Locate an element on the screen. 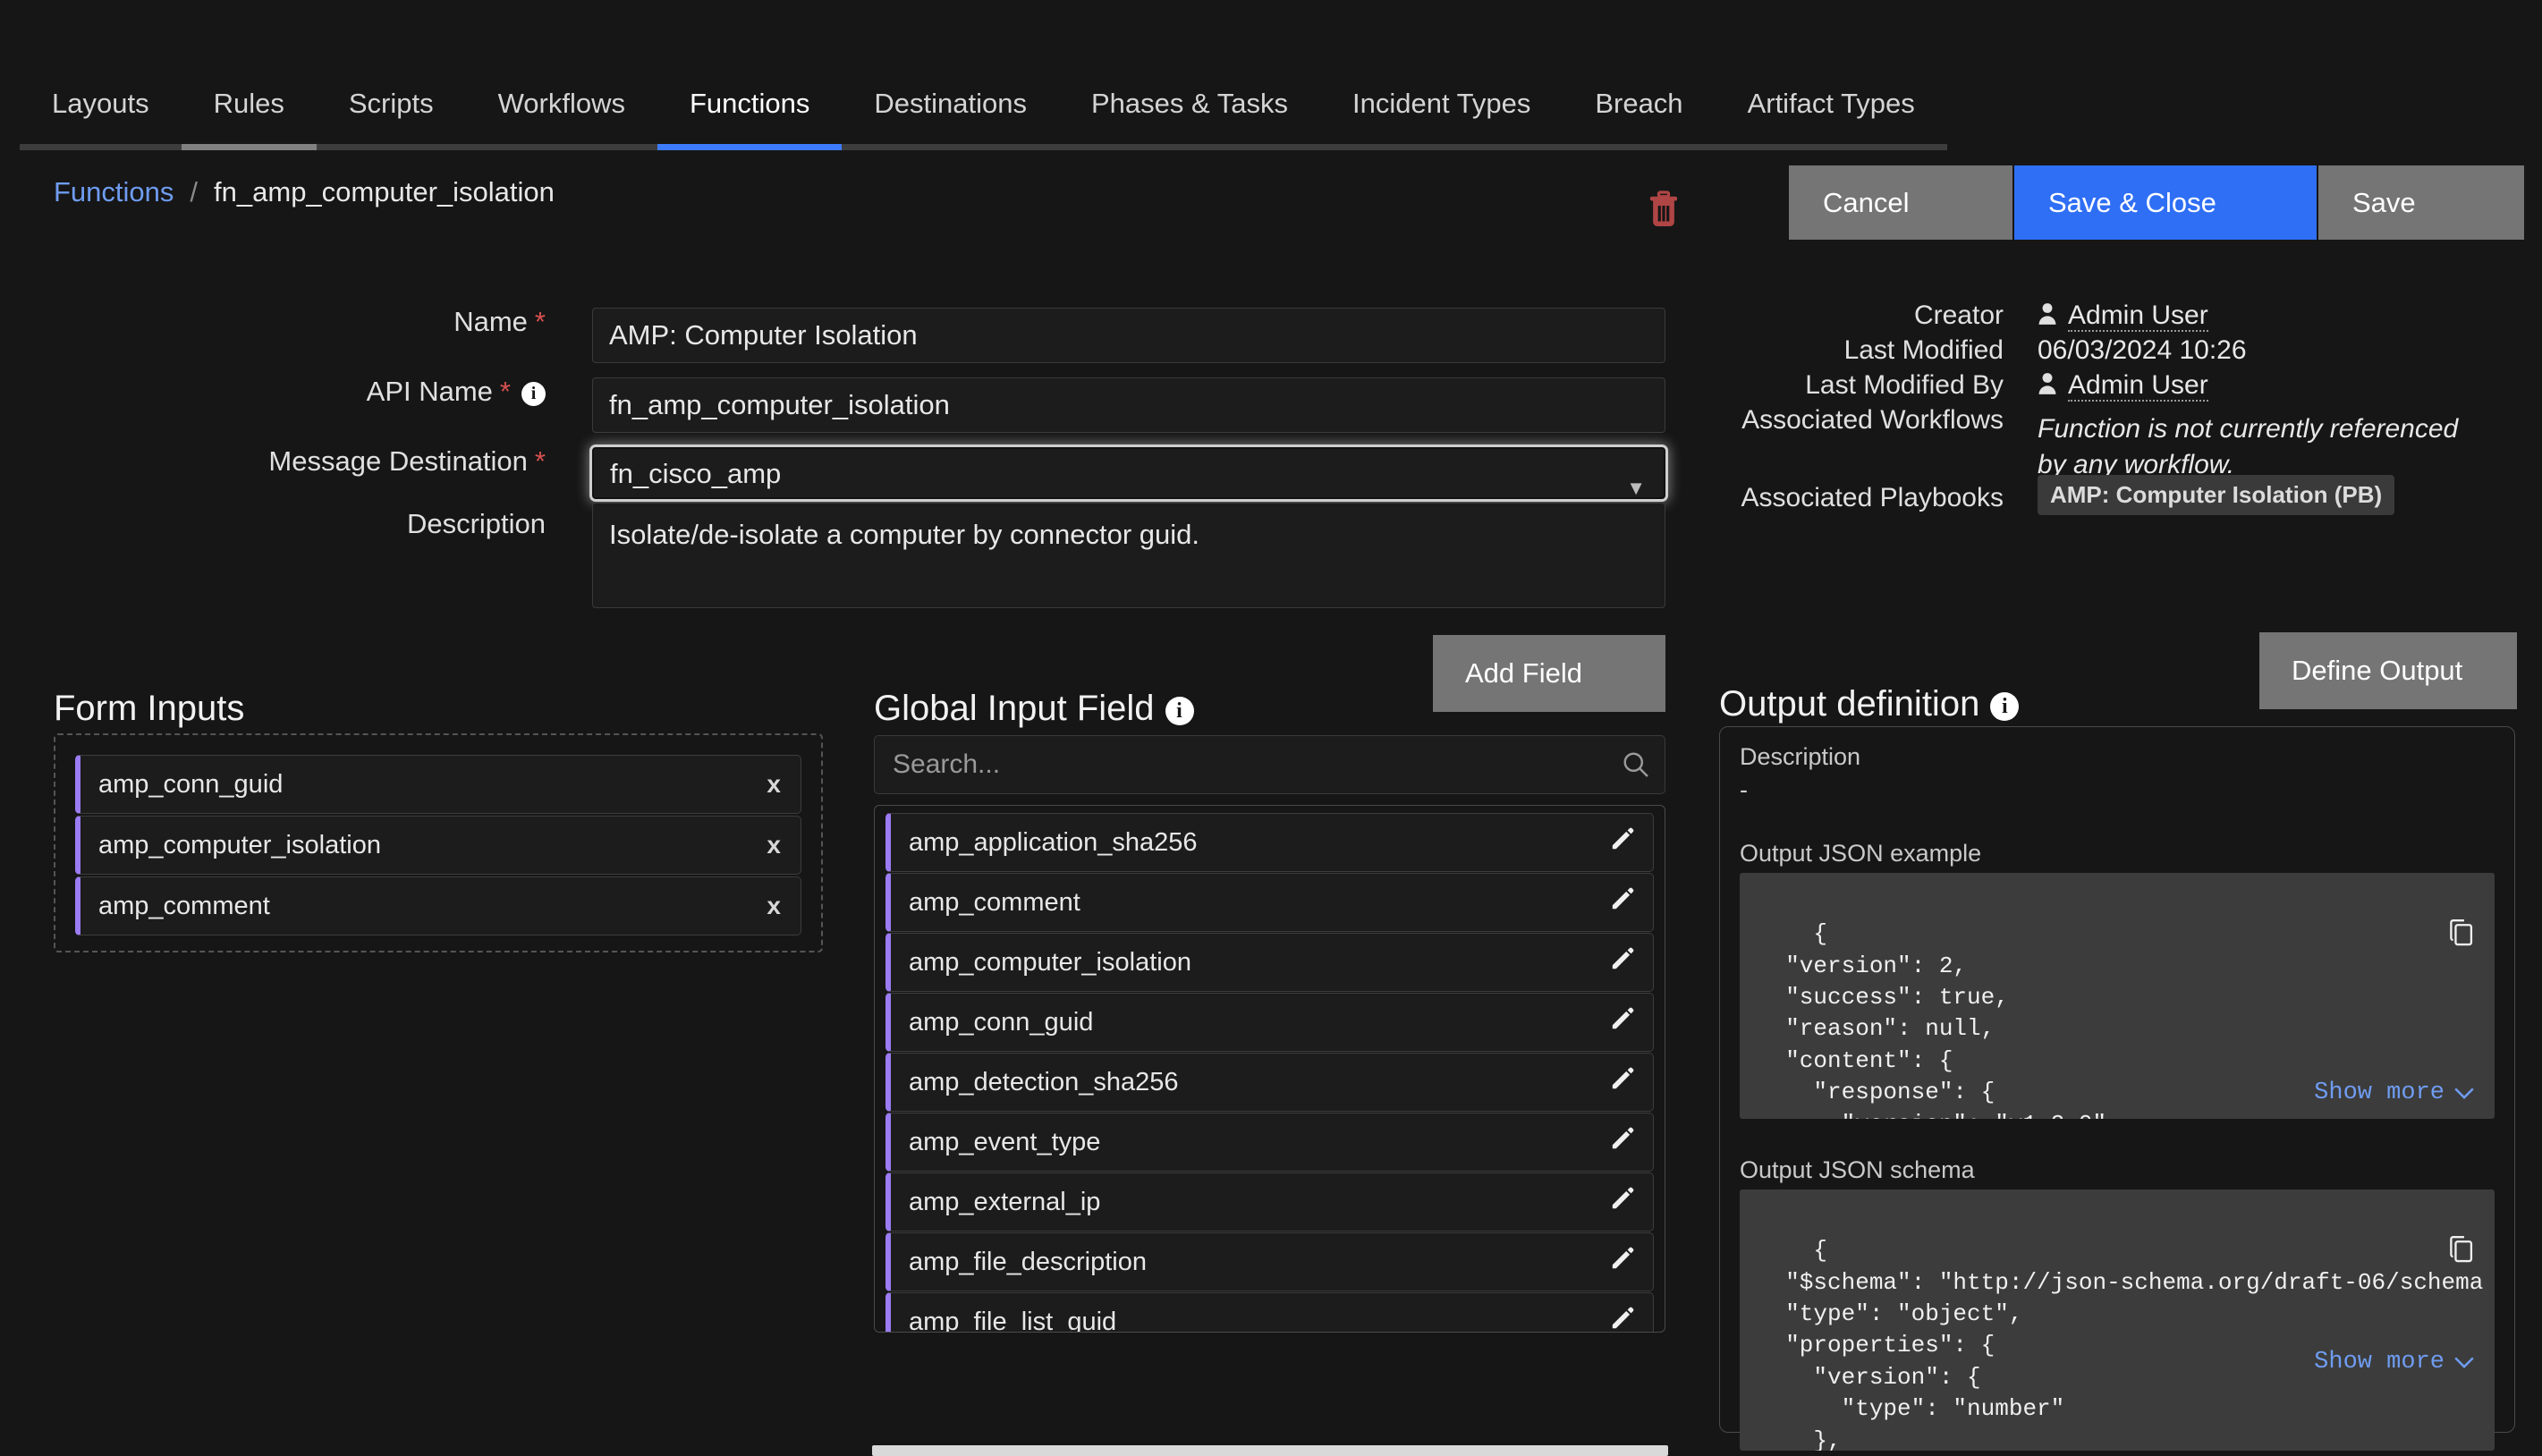  global-field-row: amp_external_ip is located at coordinates (1269, 1202).